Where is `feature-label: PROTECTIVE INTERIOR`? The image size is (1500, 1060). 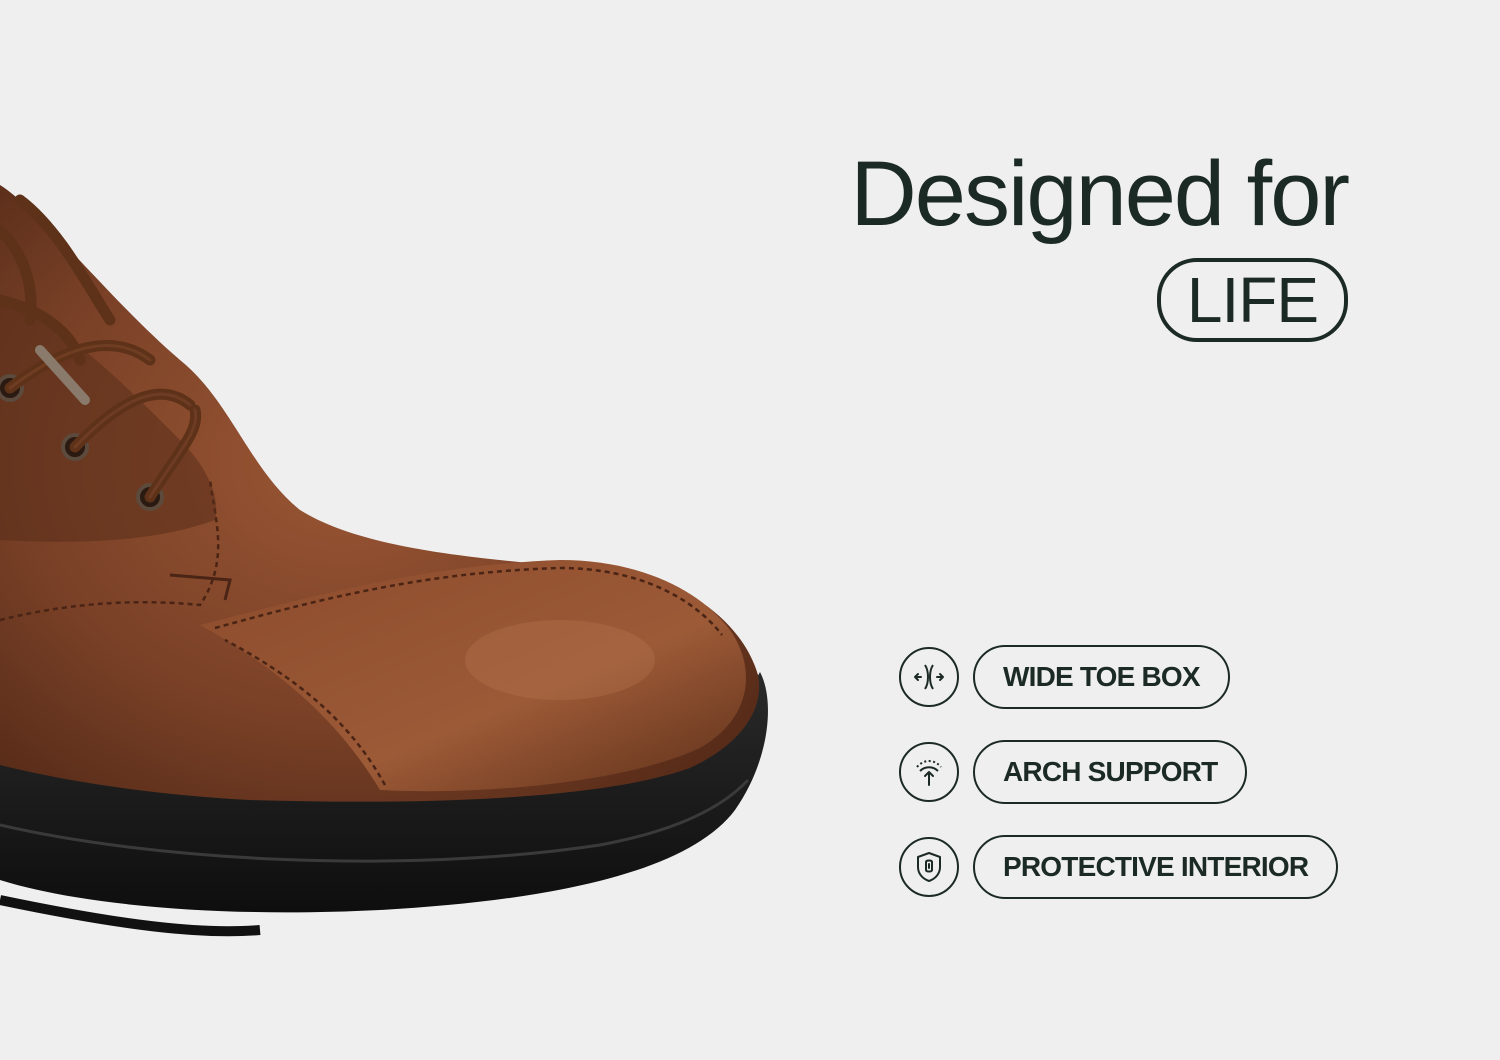
feature-label: PROTECTIVE INTERIOR is located at coordinates (1156, 867).